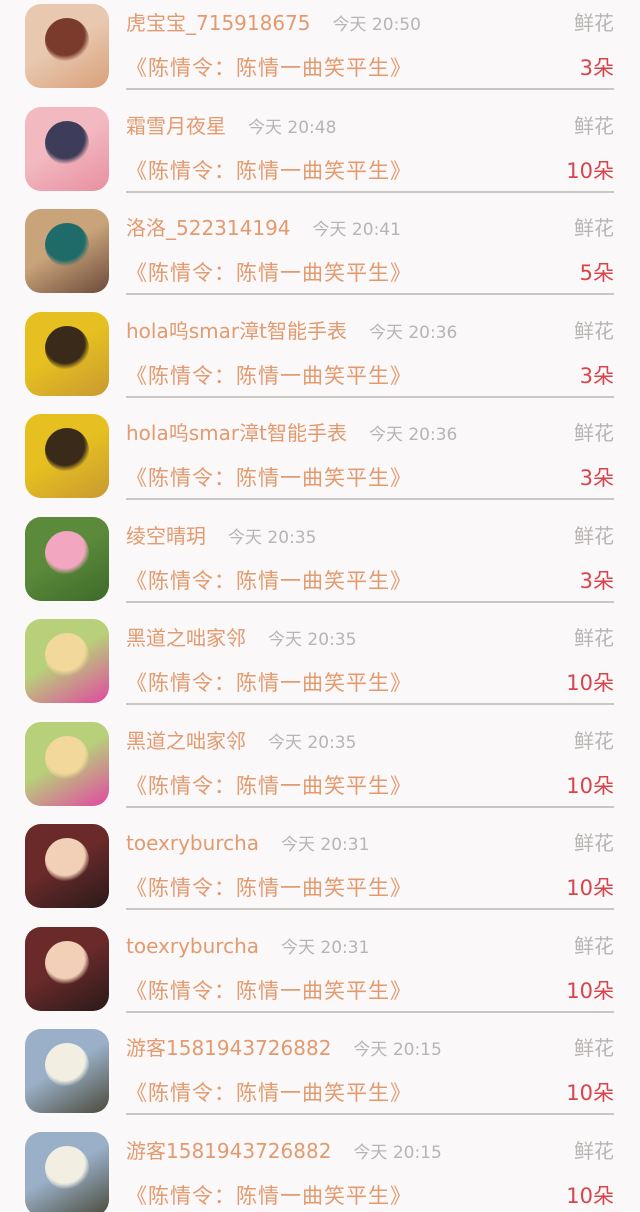  What do you see at coordinates (236, 331) in the screenshot?
I see `user-name-text: hola呜smar漳t智能手表` at bounding box center [236, 331].